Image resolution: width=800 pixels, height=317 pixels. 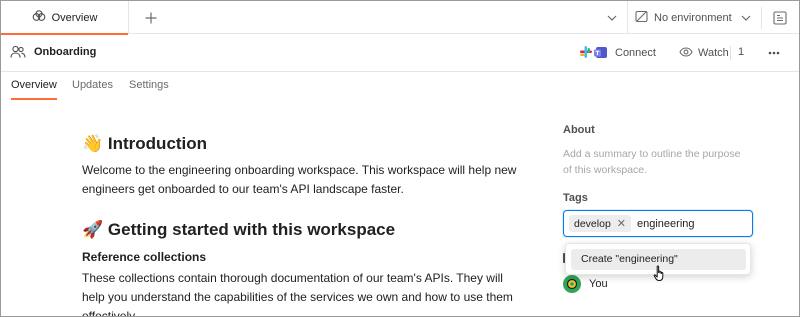 I want to click on hand-pointer-cursor-icon, so click(x=660, y=276).